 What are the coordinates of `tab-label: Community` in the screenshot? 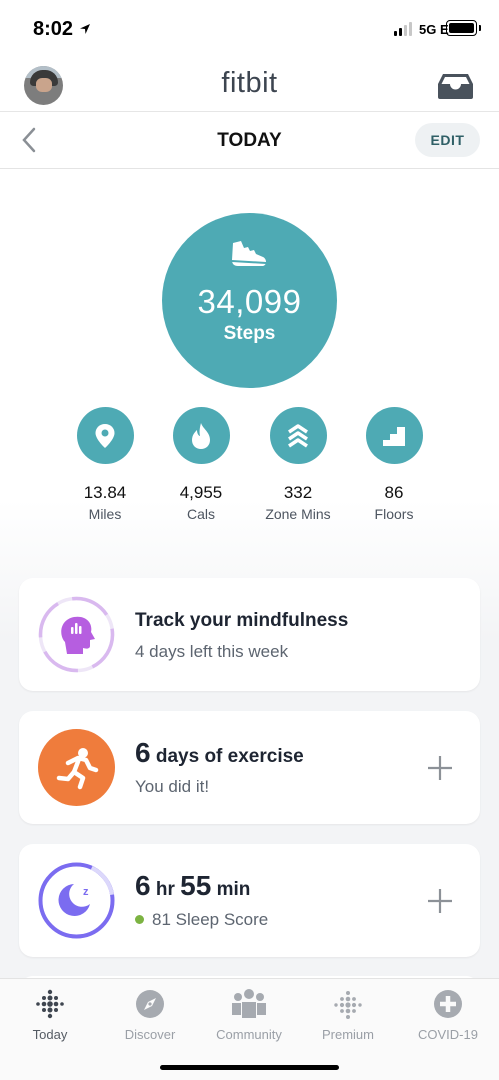 It's located at (249, 1034).